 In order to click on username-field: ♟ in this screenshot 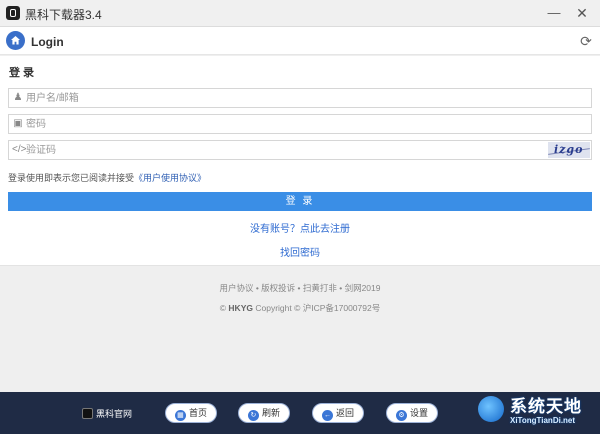, I will do `click(300, 98)`.